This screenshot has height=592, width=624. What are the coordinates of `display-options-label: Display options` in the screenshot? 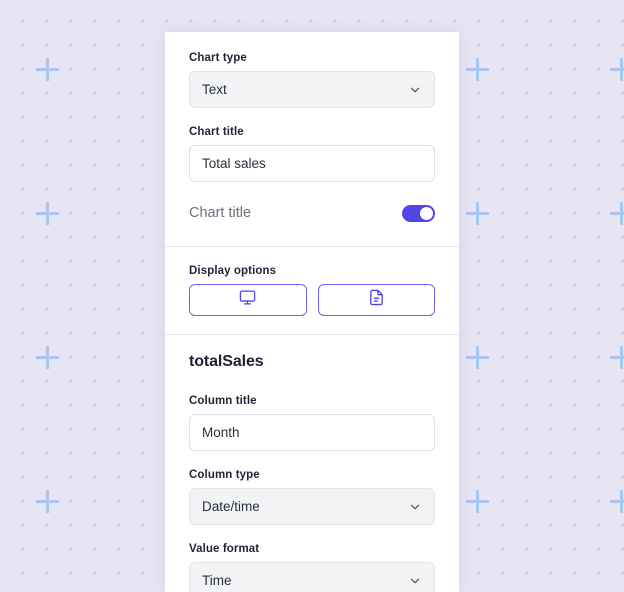 It's located at (233, 271).